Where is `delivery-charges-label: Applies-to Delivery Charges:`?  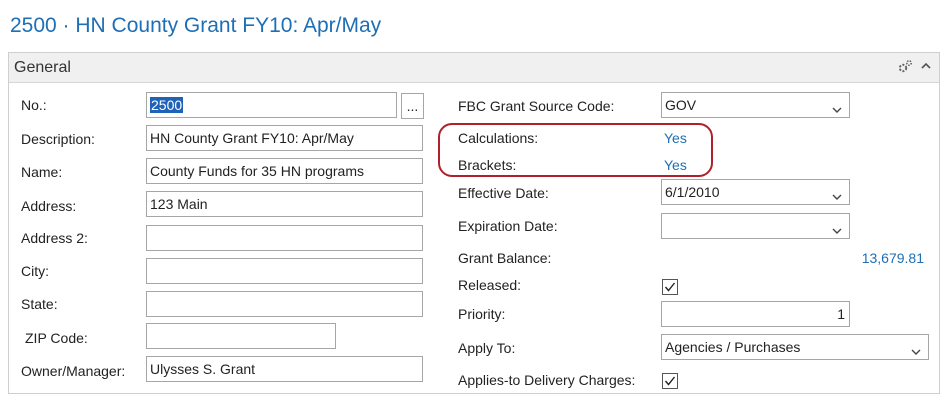
delivery-charges-label: Applies-to Delivery Charges: is located at coordinates (547, 380).